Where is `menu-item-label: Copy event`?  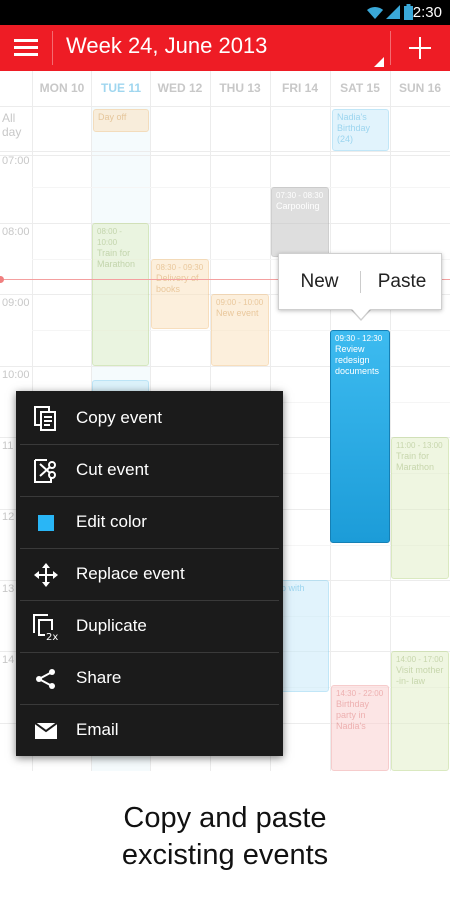
menu-item-label: Copy event is located at coordinates (119, 417).